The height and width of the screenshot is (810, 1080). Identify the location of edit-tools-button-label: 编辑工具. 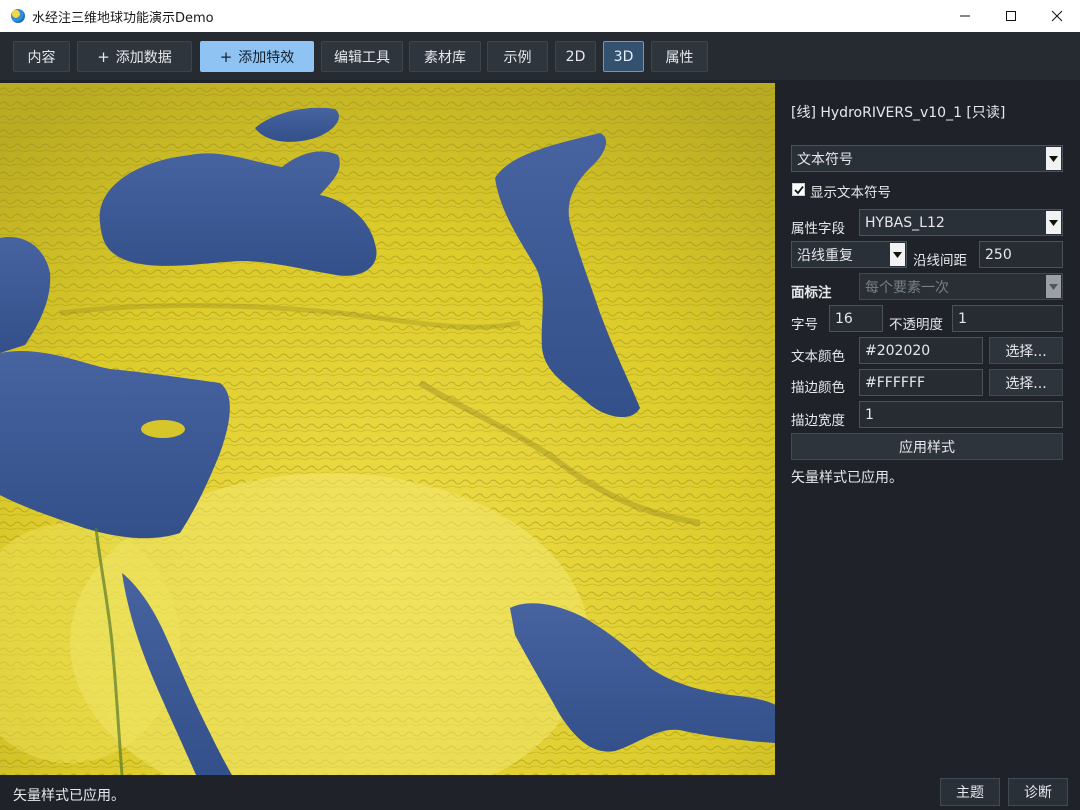
(362, 57).